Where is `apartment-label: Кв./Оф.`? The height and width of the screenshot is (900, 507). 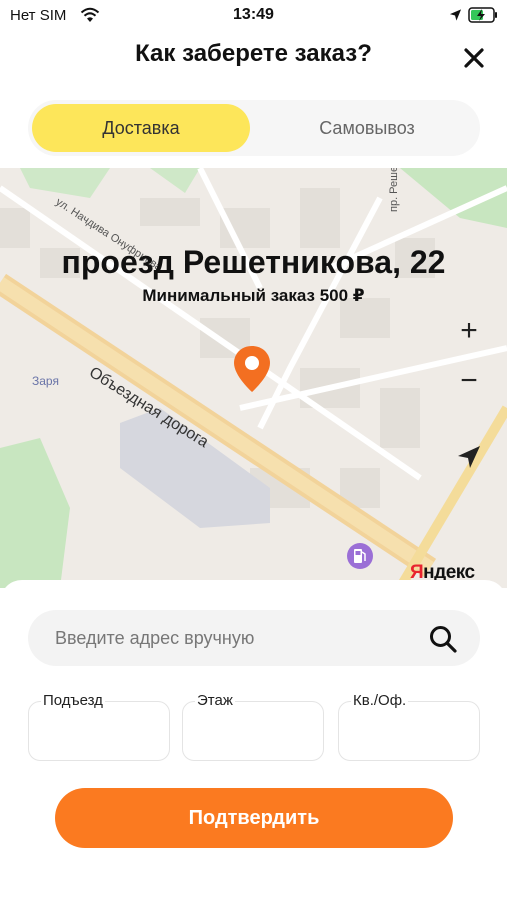
apartment-label: Кв./Оф. is located at coordinates (380, 700).